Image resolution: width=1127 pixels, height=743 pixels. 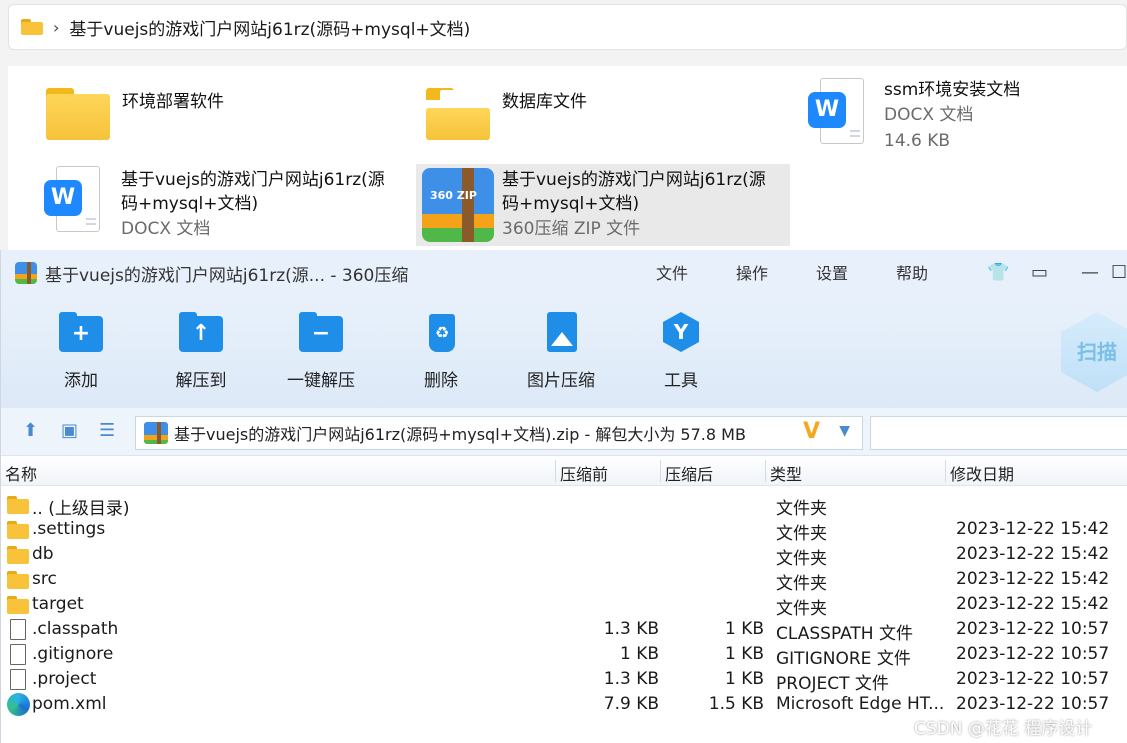 What do you see at coordinates (544, 102) in the screenshot?
I see `file-name: 数据库文件` at bounding box center [544, 102].